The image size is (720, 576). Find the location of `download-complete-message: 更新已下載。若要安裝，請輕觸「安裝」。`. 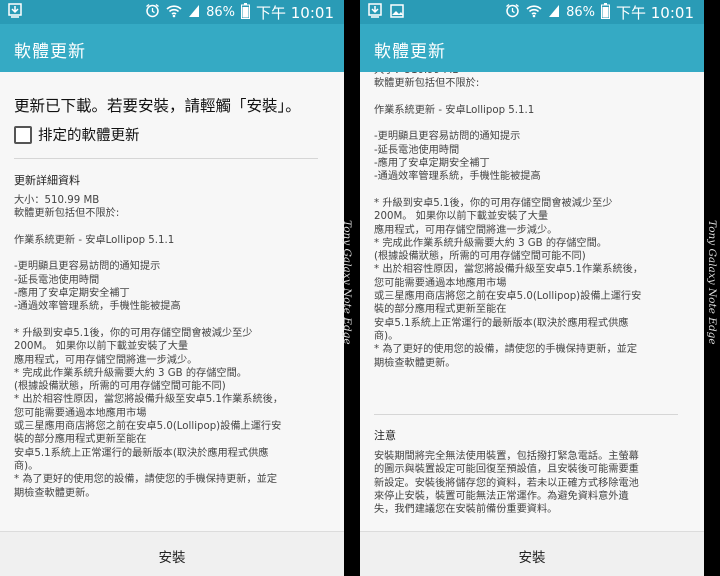

download-complete-message: 更新已下載。若要安裝，請輕觸「安裝」。 is located at coordinates (157, 106).